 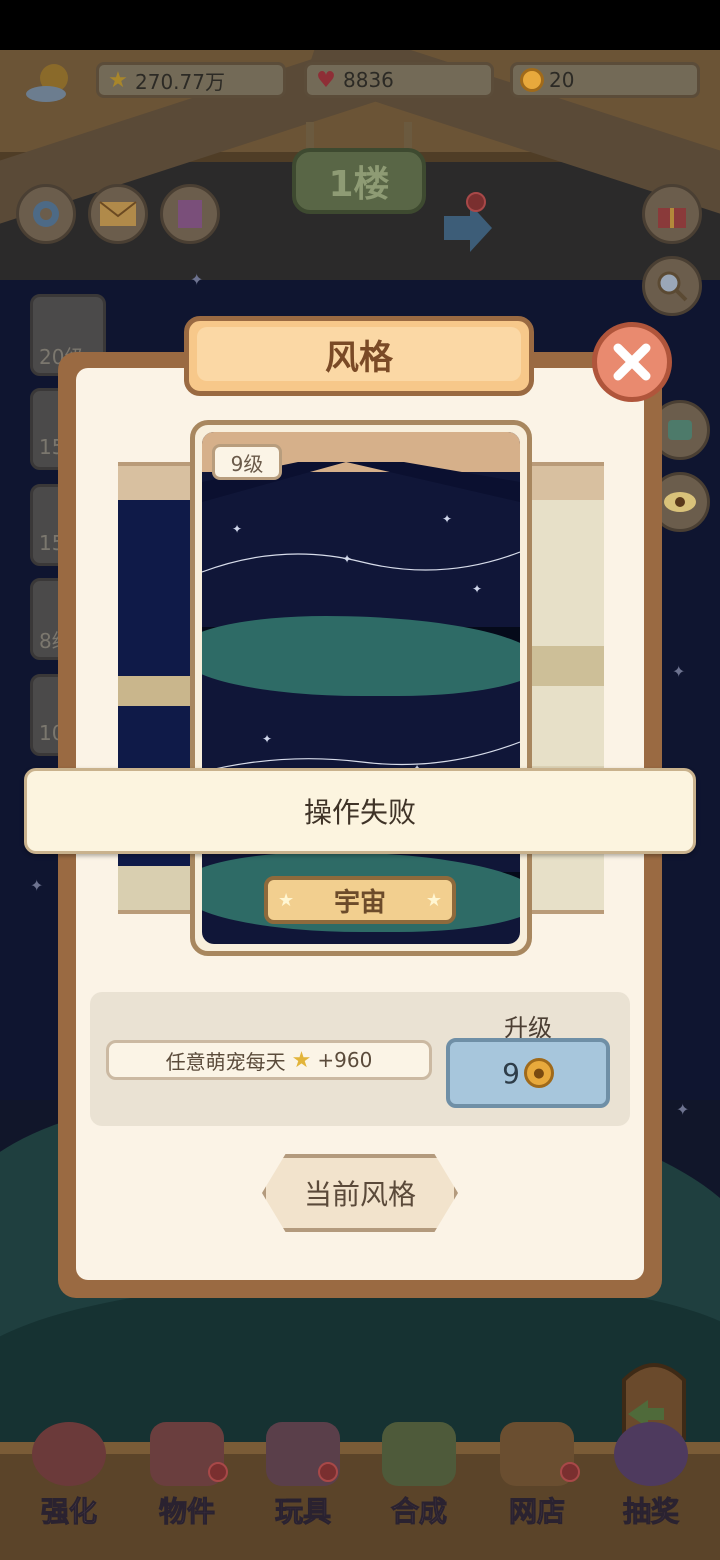 What do you see at coordinates (69, 1454) in the screenshot?
I see `lollipop-icon` at bounding box center [69, 1454].